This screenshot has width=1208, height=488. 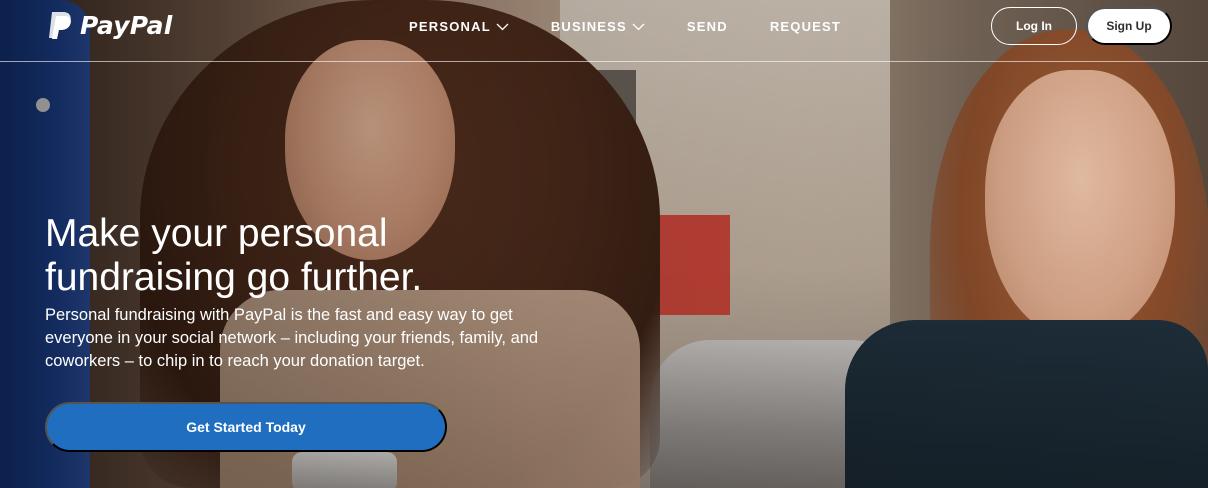 What do you see at coordinates (60, 25) in the screenshot?
I see `paypal-logo-icon` at bounding box center [60, 25].